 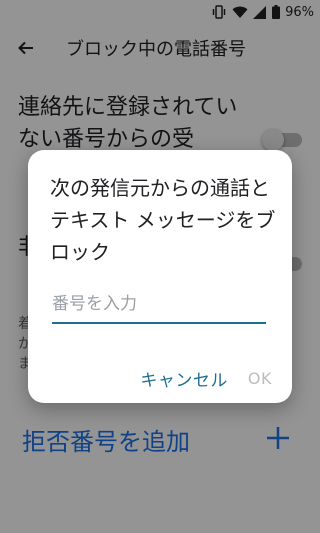 I want to click on phone-number-input, so click(x=159, y=307).